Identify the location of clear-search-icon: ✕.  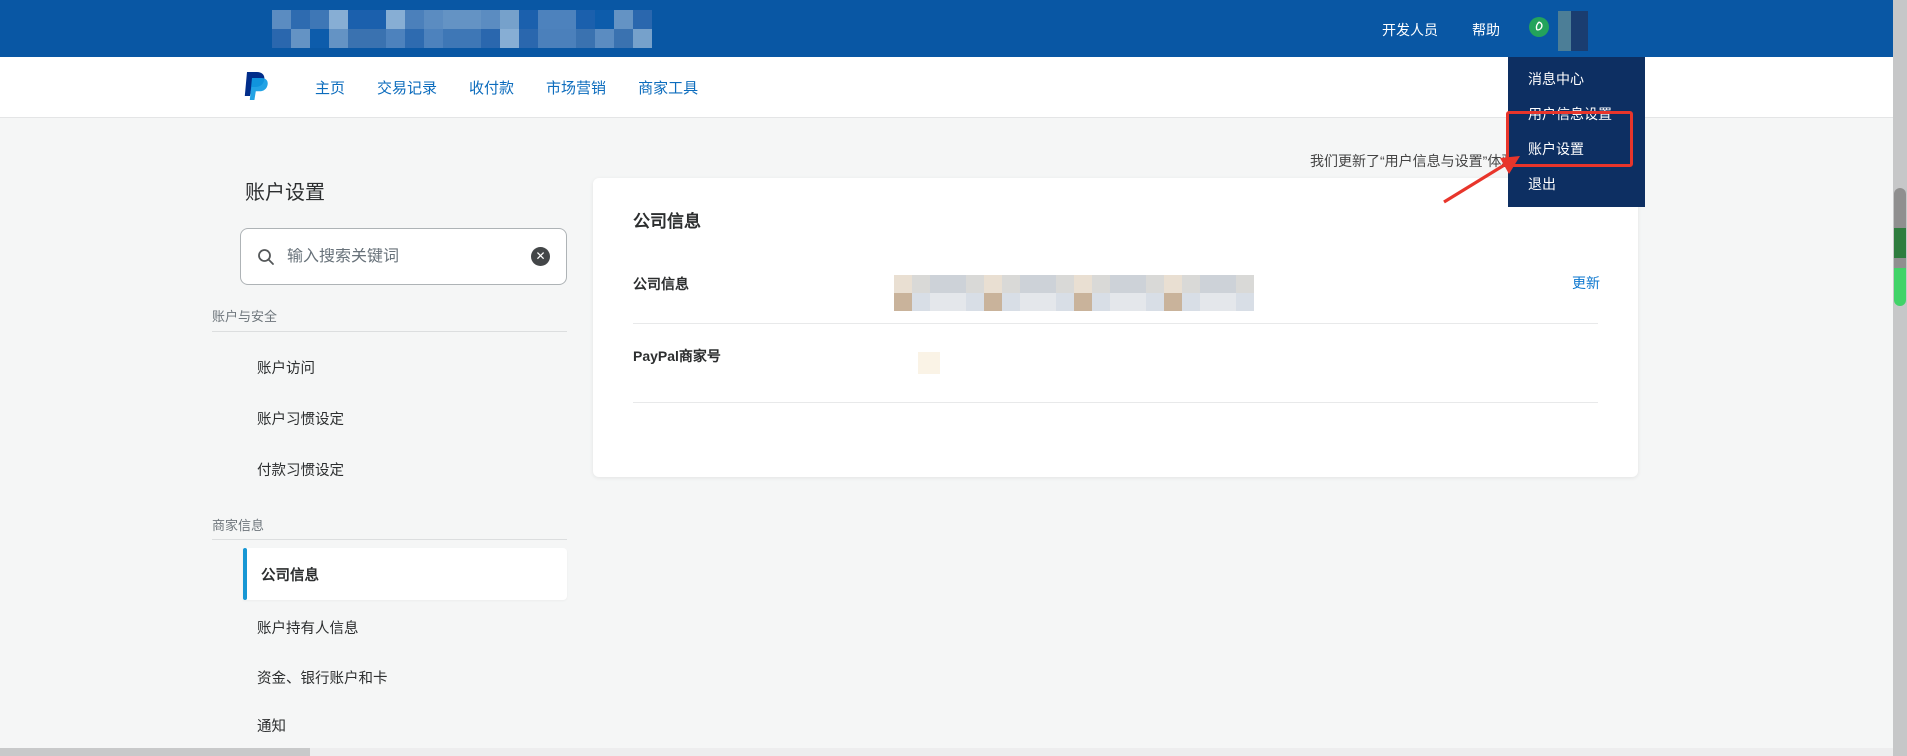
(540, 256).